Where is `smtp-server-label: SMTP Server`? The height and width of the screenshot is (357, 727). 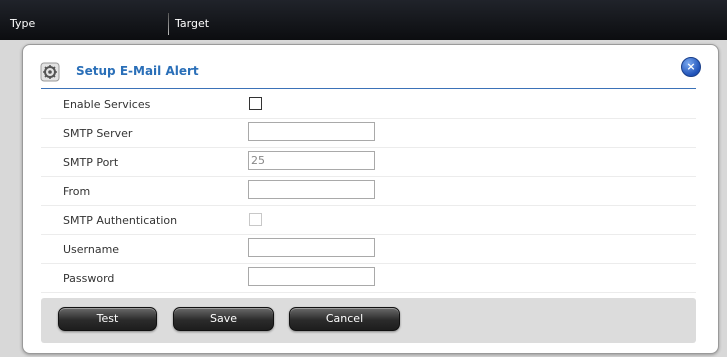 smtp-server-label: SMTP Server is located at coordinates (98, 133).